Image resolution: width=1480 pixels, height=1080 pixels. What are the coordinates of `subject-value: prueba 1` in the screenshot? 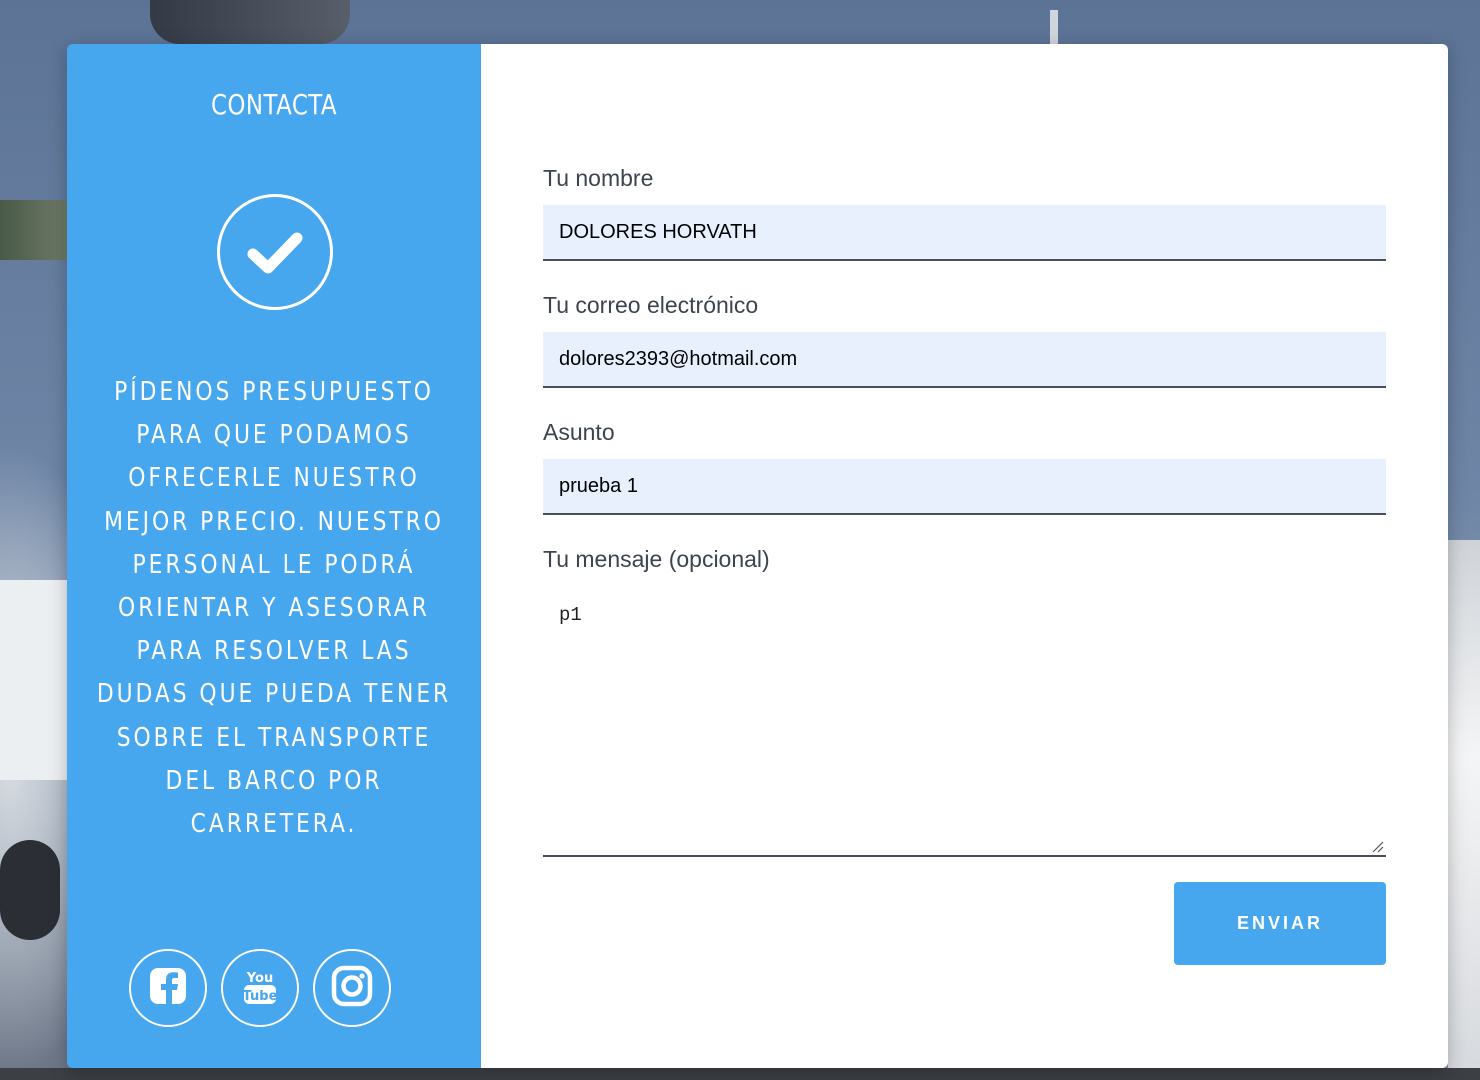 It's located at (598, 485).